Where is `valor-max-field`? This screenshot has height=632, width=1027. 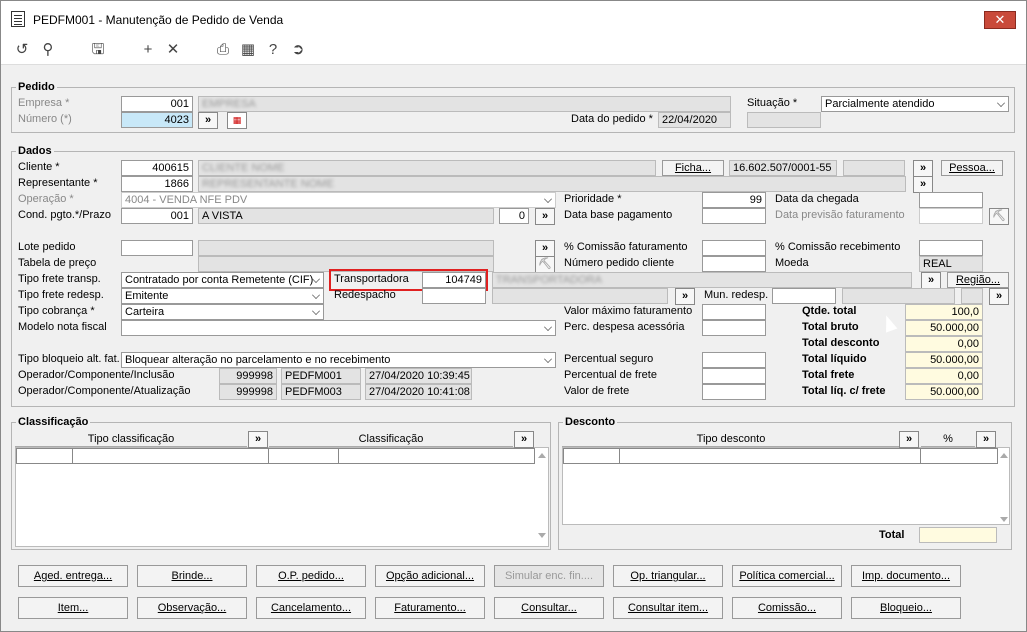 valor-max-field is located at coordinates (734, 312).